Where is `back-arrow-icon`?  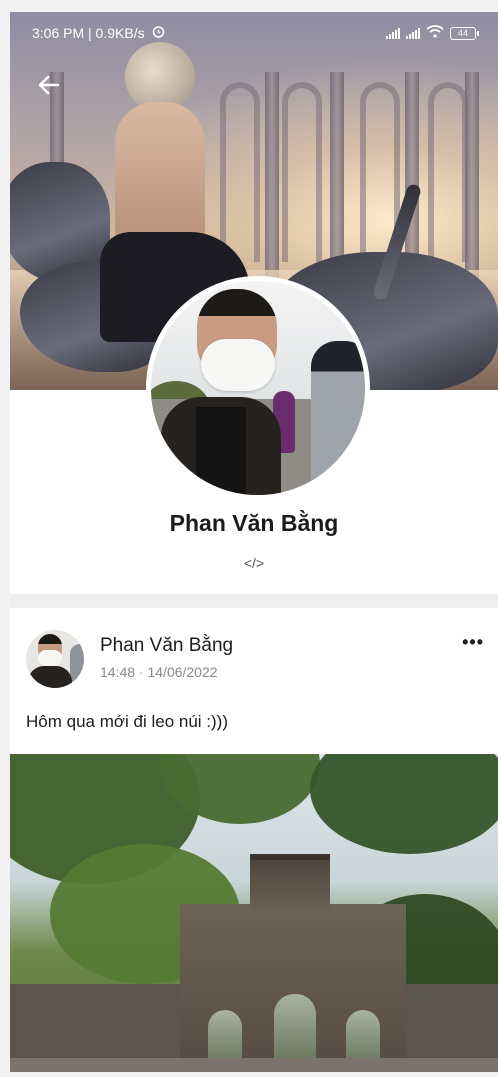 back-arrow-icon is located at coordinates (51, 87).